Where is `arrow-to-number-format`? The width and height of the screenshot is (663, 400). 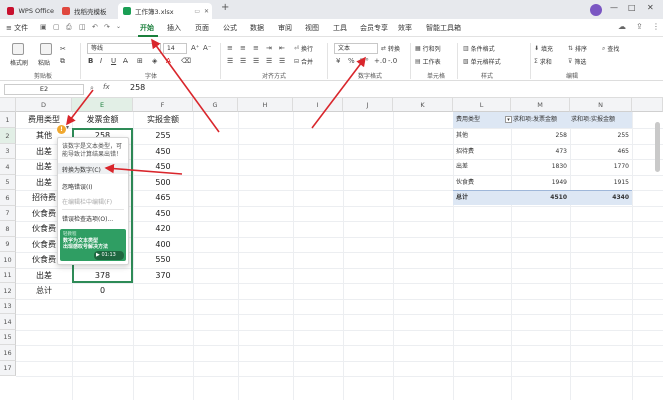 arrow-to-number-format is located at coordinates (338, 92).